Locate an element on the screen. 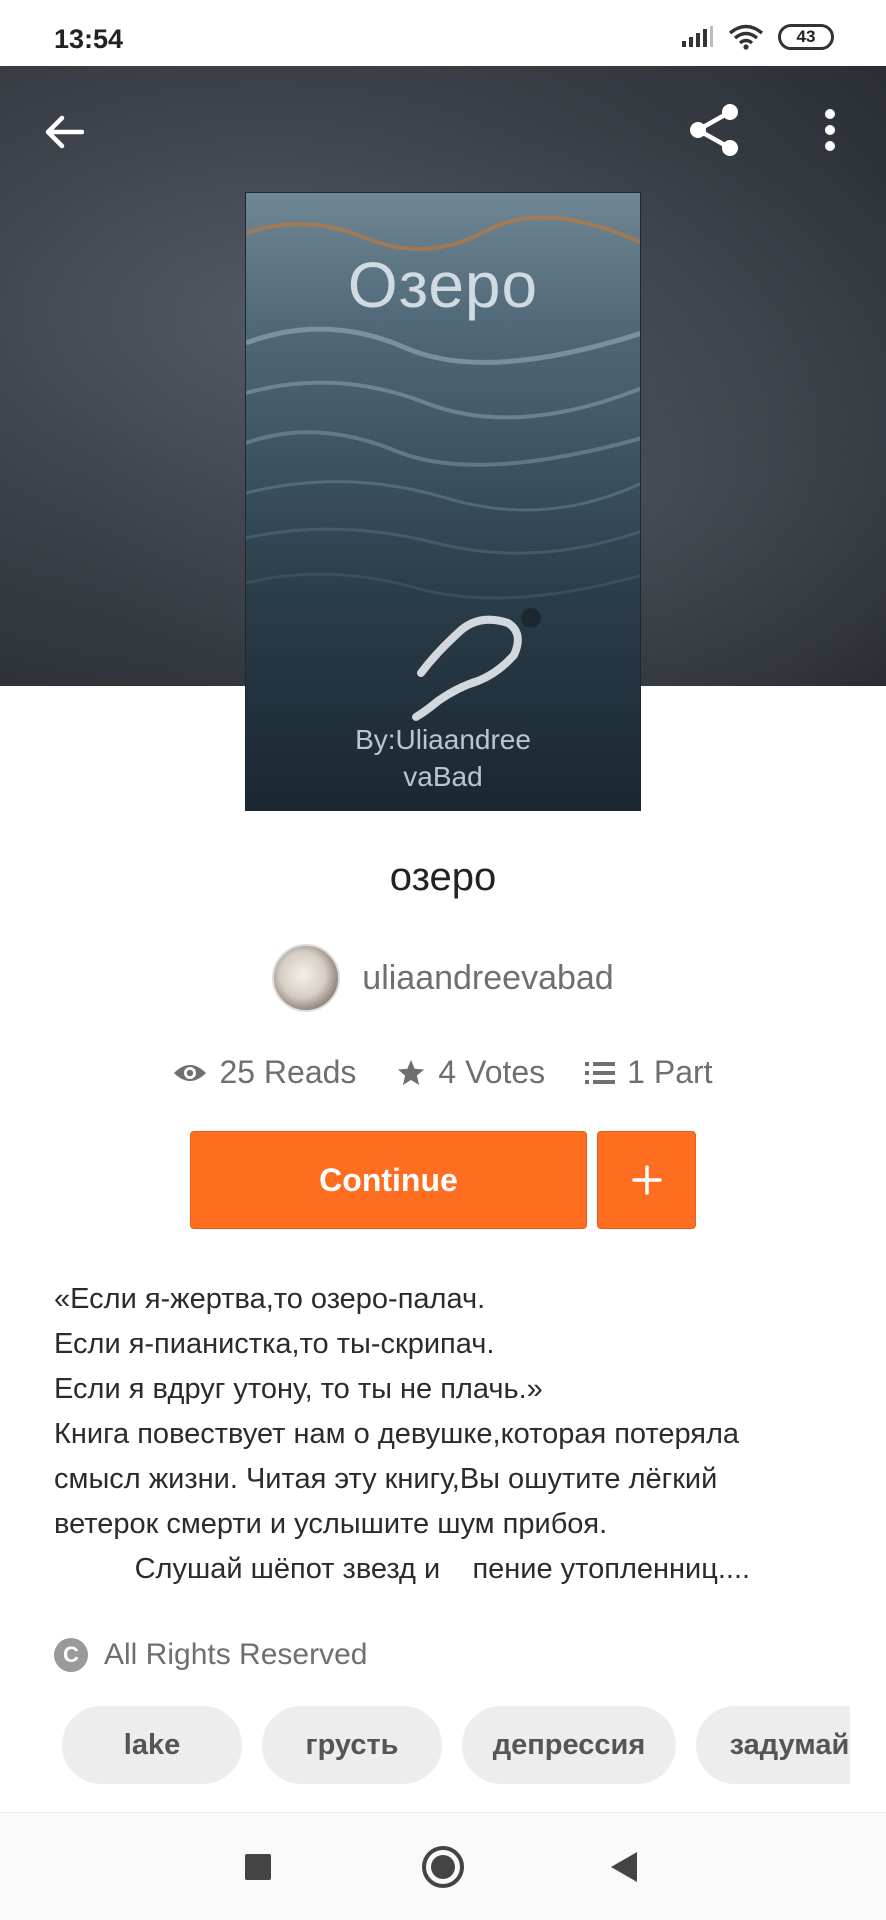  copyright-icon: C is located at coordinates (71, 1655).